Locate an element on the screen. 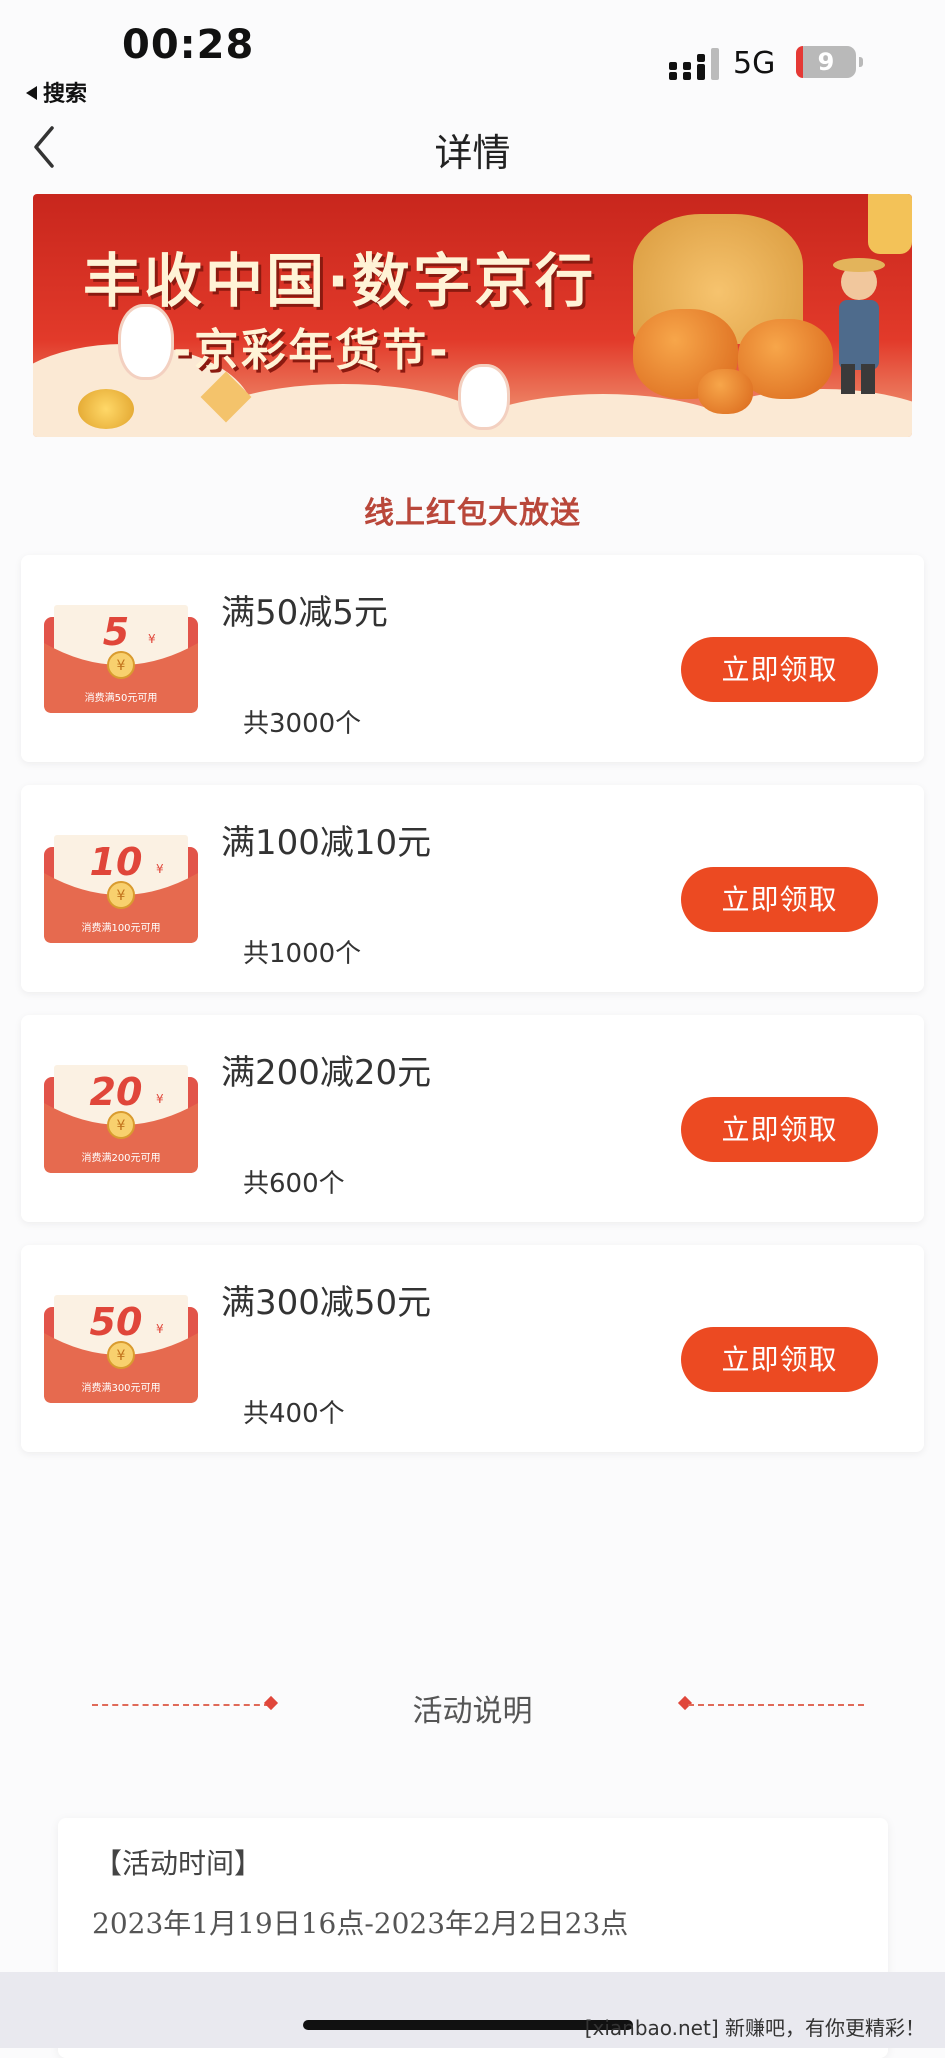  status-bar: 00:28 搜索 5G 9 is located at coordinates (472, 55).